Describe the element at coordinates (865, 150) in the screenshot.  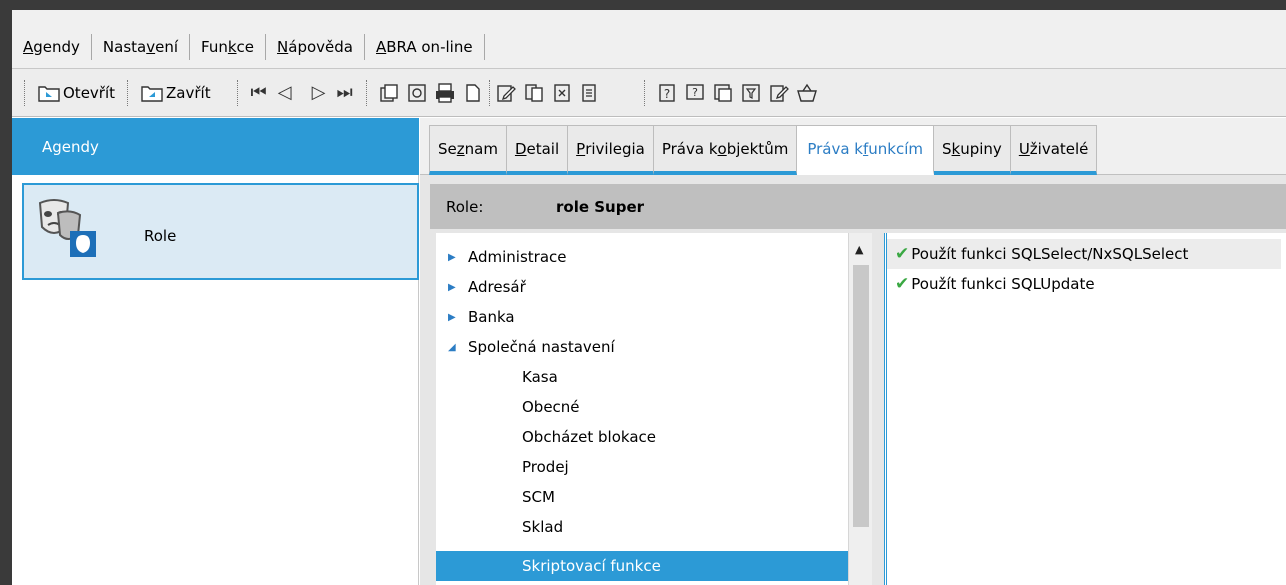
I see `tab-prava-k-funkcim: Práva k f unkcím` at that location.